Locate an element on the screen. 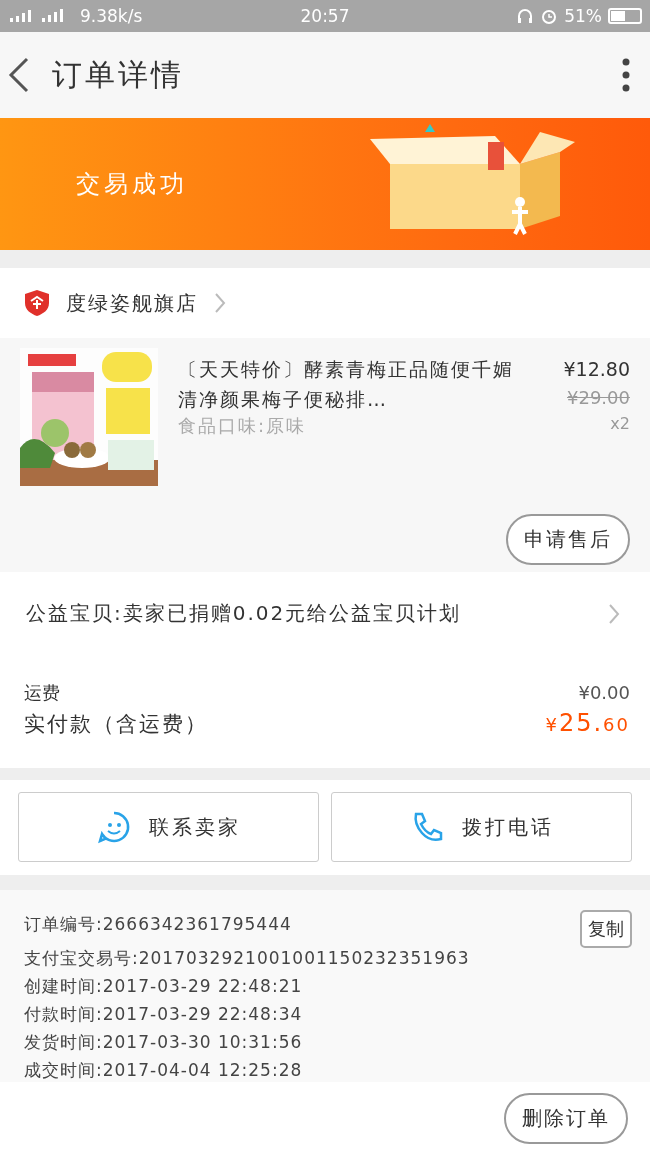 Image resolution: width=650 pixels, height=1155 pixels. cost-label: 实付款（含运费） is located at coordinates (116, 724).